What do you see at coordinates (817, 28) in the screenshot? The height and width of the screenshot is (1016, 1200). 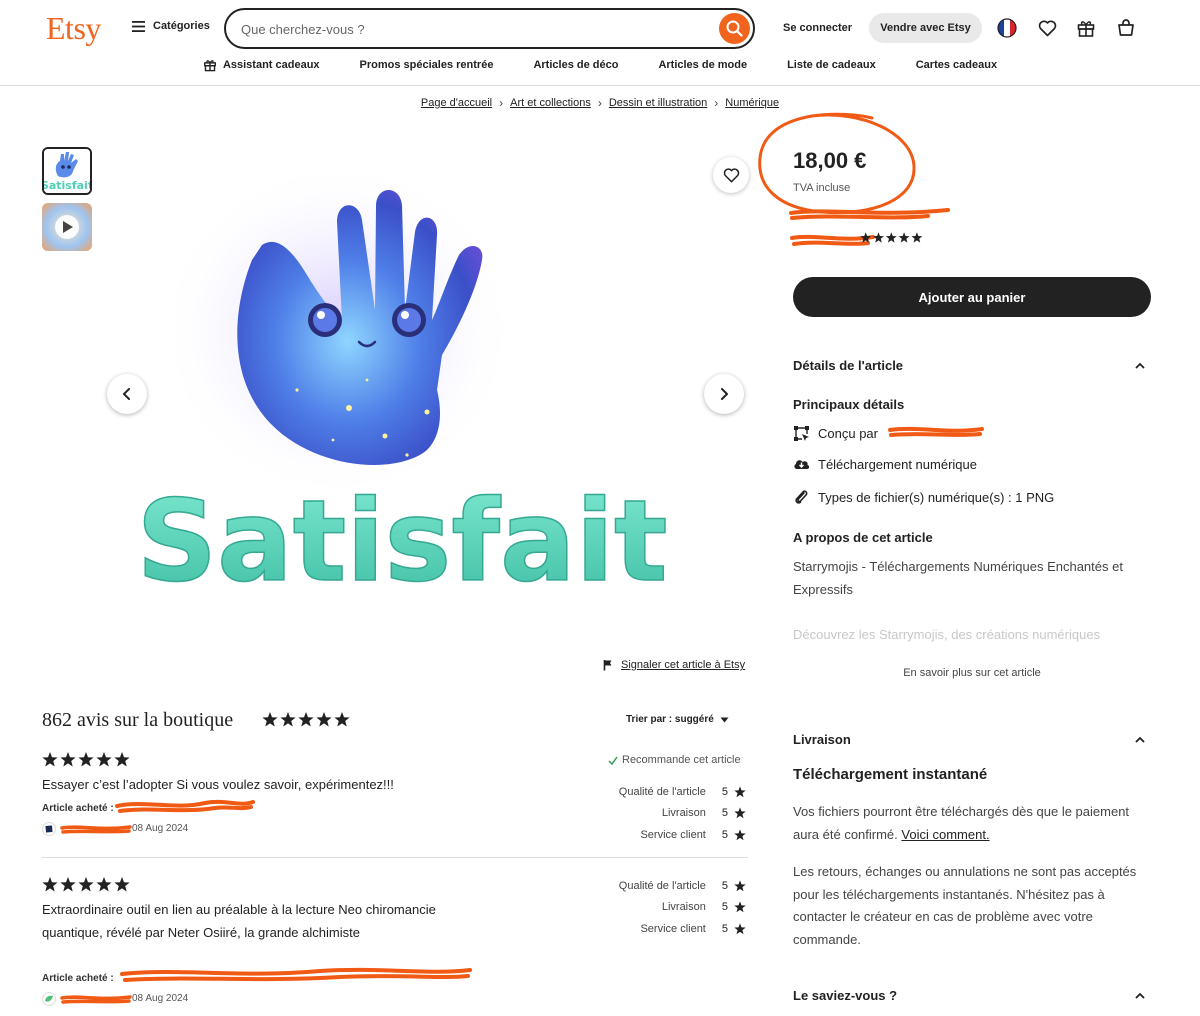 I see `signin-link: Se connecter` at bounding box center [817, 28].